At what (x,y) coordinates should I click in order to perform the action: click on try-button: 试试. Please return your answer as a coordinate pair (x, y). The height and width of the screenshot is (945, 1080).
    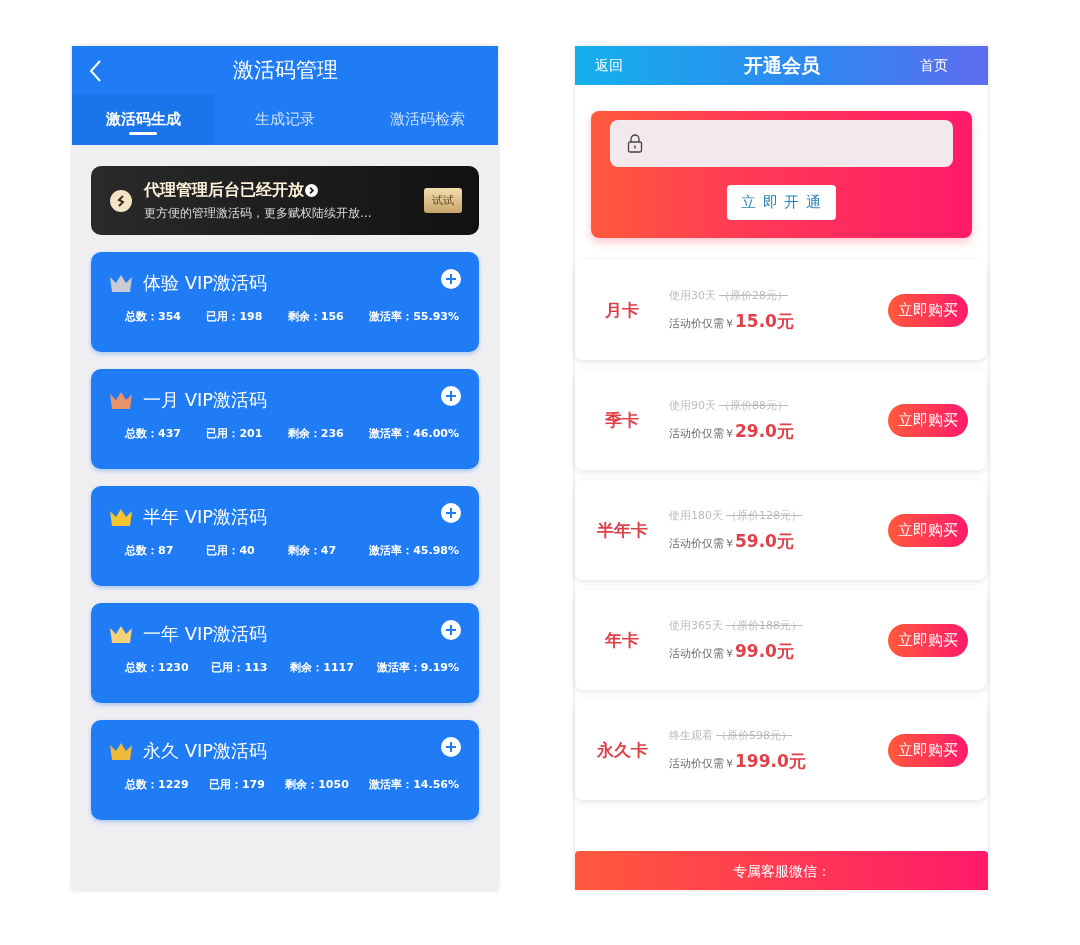
    Looking at the image, I should click on (443, 200).